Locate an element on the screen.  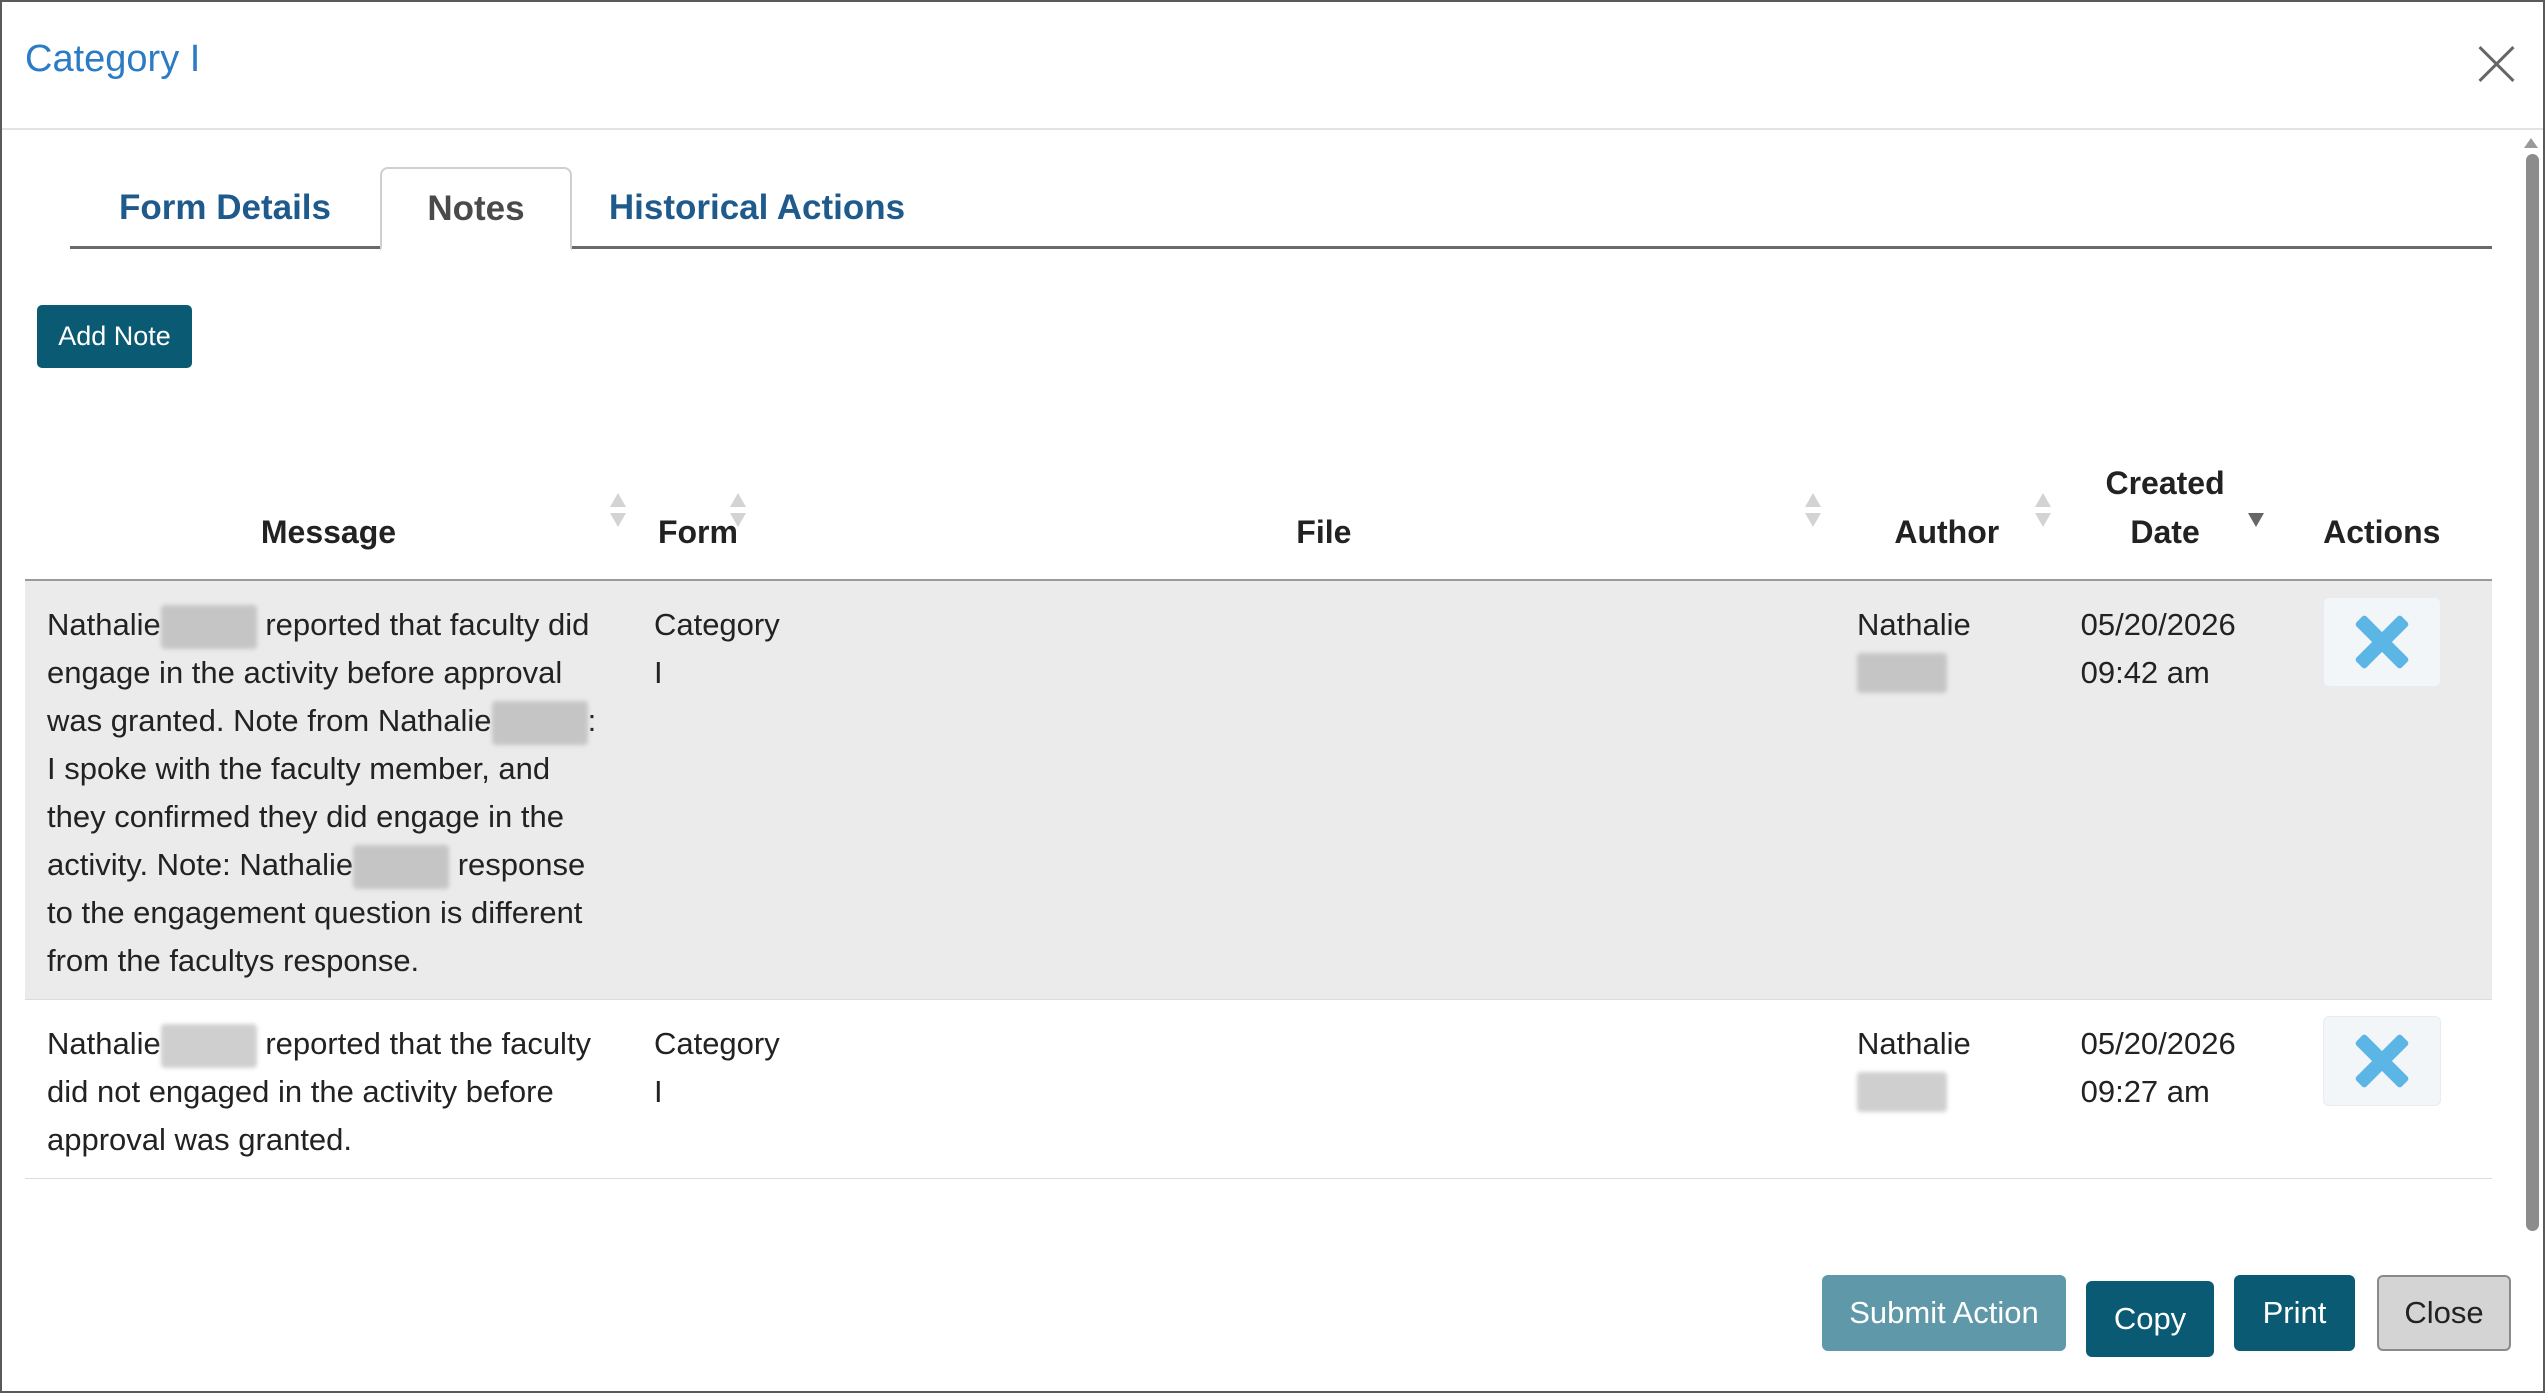
copy-button: Copy is located at coordinates (2150, 1319).